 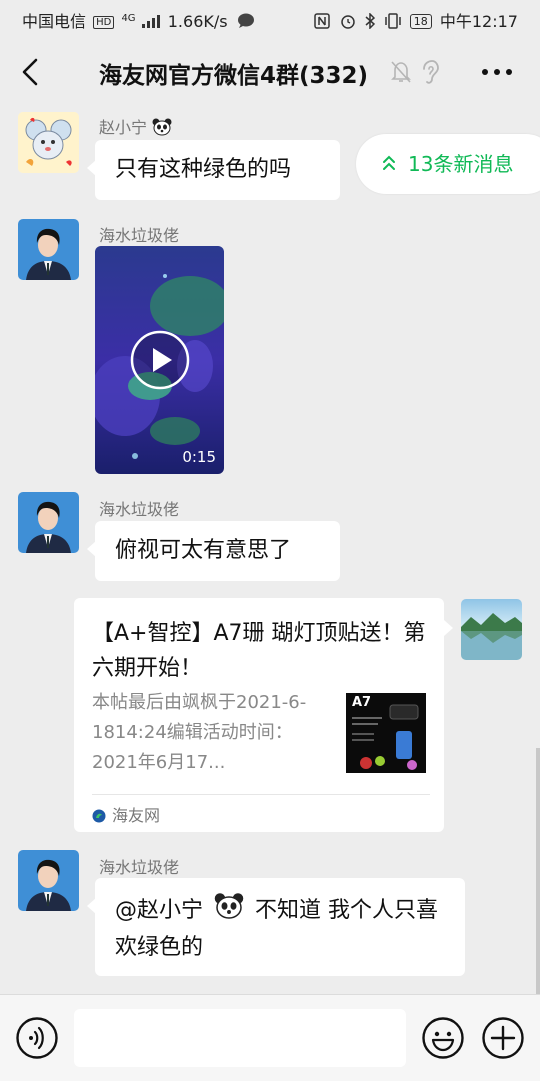 I want to click on vibrate-icon, so click(x=392, y=21).